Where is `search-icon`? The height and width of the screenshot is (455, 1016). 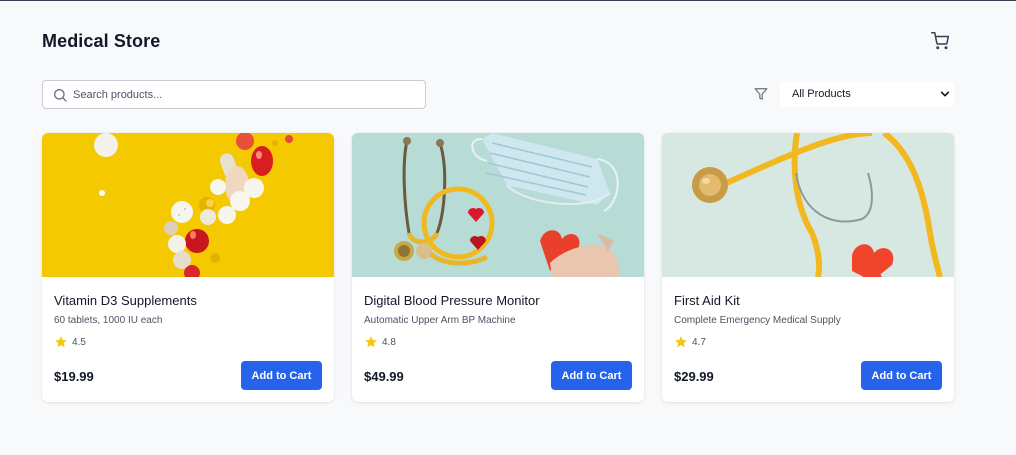 search-icon is located at coordinates (60, 95).